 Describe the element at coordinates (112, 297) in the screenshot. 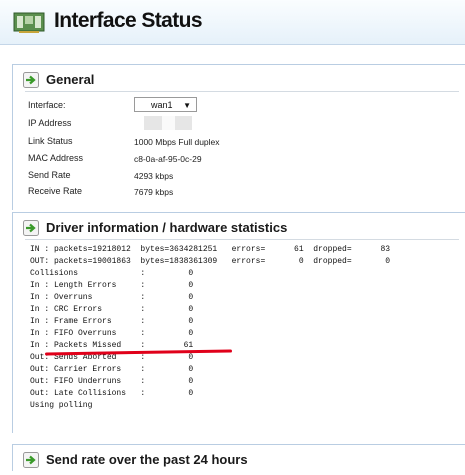

I see `stats-line: In : Overruns : 0` at that location.